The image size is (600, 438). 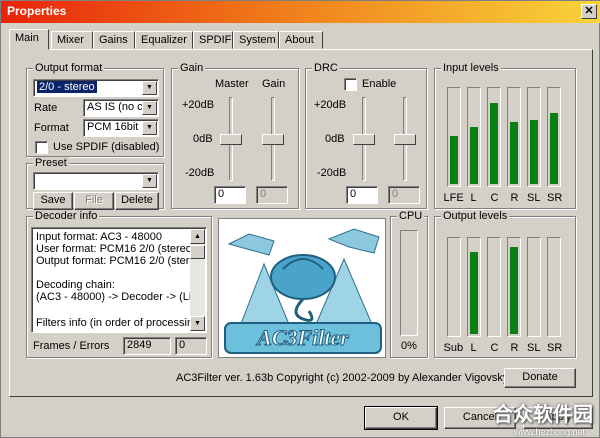 I want to click on tab-system: System, so click(x=256, y=40).